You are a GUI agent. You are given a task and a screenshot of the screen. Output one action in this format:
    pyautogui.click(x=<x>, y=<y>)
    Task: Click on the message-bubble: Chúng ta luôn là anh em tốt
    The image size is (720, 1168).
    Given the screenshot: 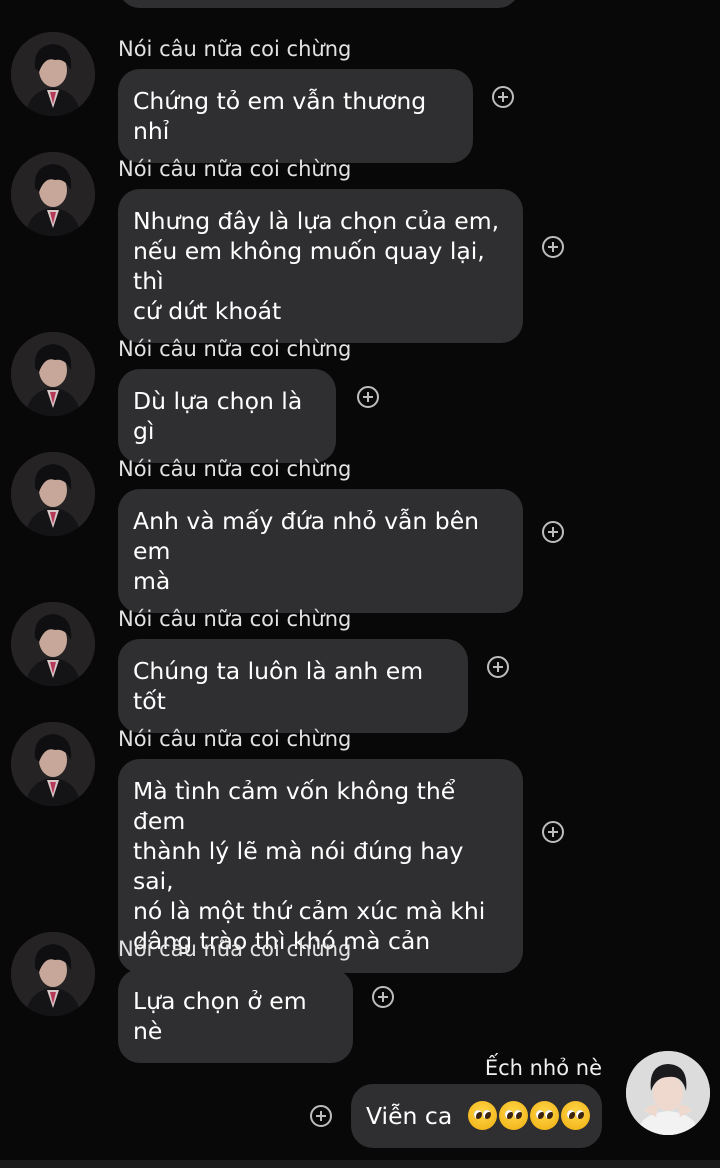 What is the action you would take?
    pyautogui.click(x=293, y=686)
    